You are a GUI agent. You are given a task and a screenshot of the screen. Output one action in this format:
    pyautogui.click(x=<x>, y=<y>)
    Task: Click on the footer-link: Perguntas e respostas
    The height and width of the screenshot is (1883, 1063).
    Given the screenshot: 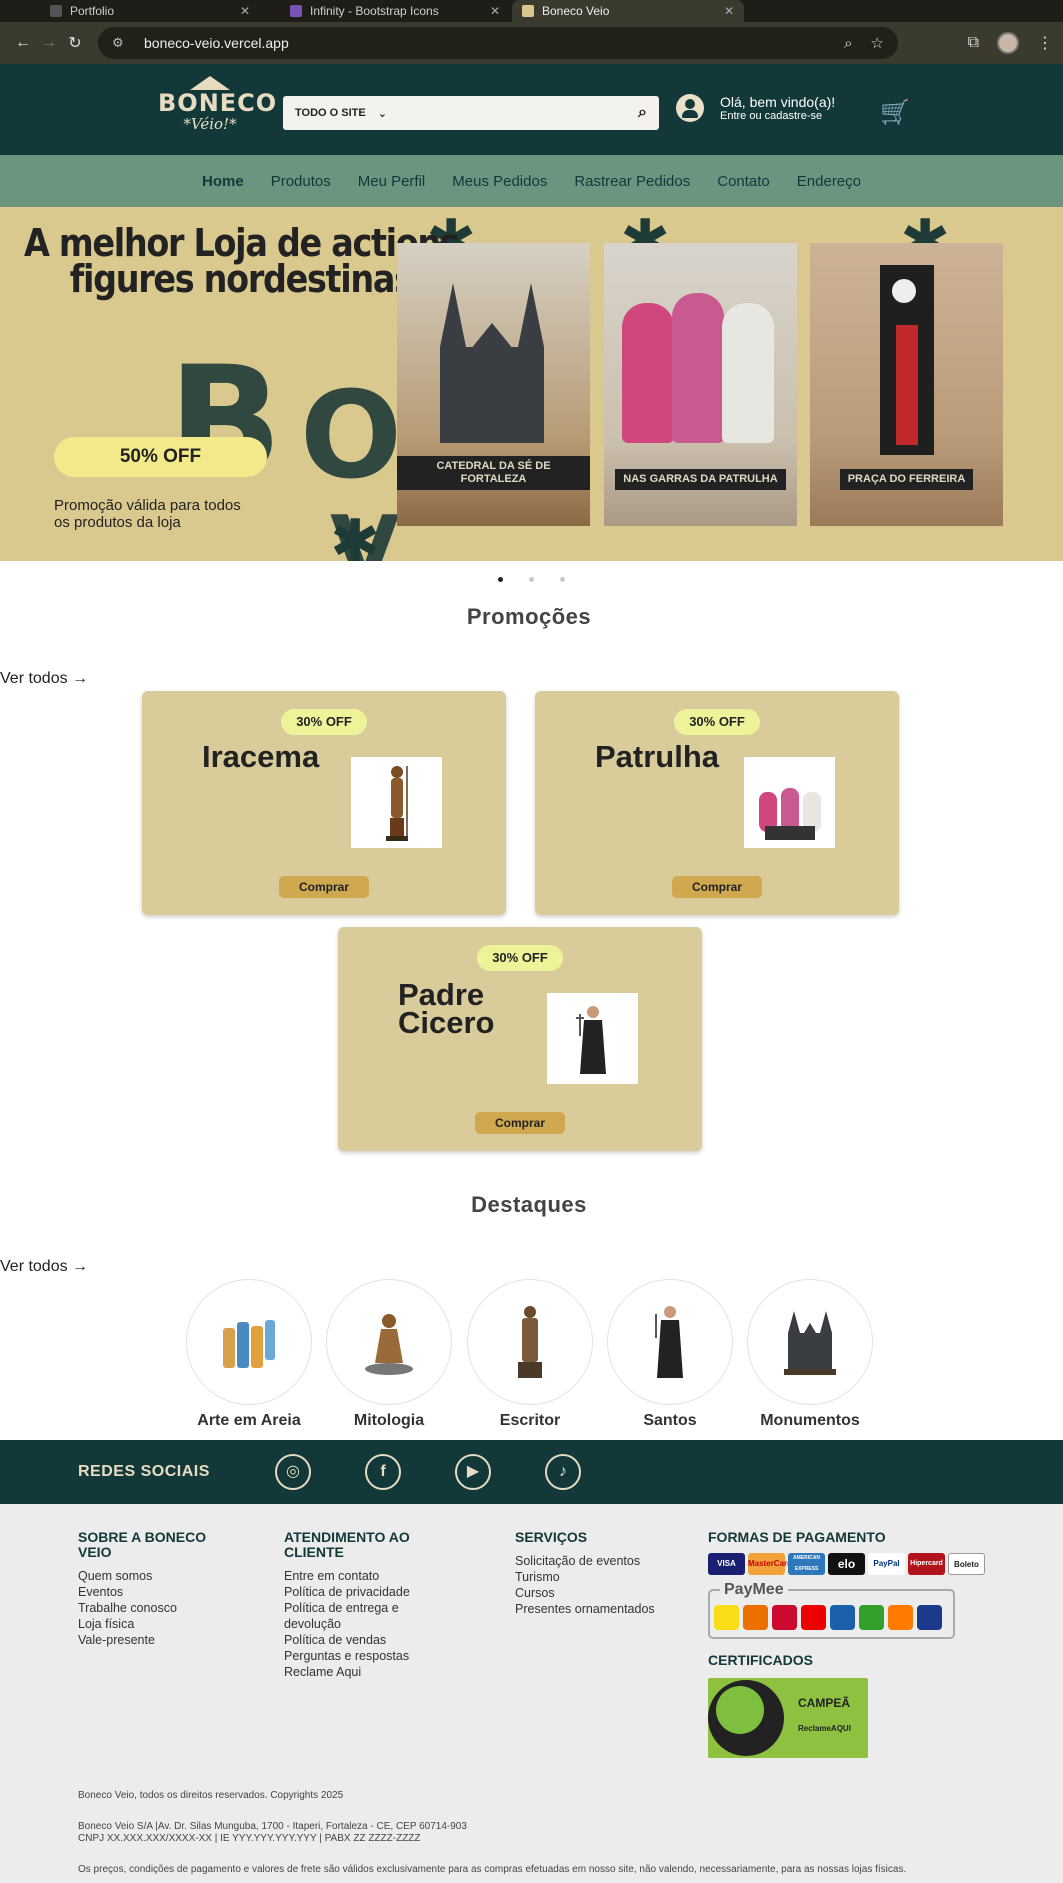 What is the action you would take?
    pyautogui.click(x=359, y=1656)
    